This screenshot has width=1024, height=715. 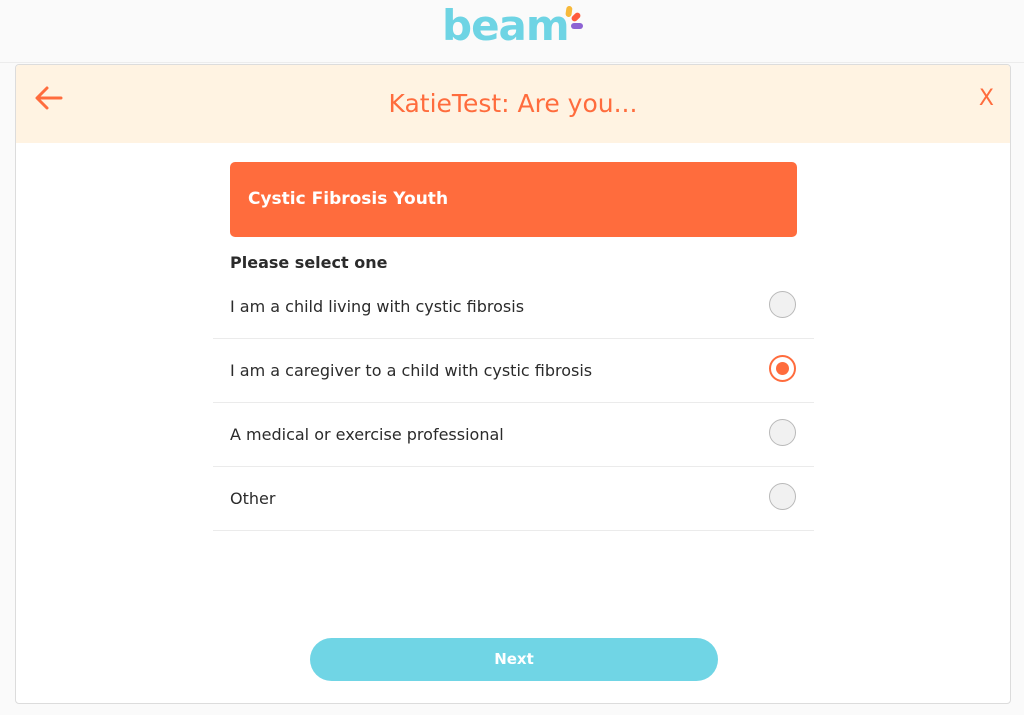 I want to click on card-header: KatieTest: Are you... X, so click(x=513, y=104).